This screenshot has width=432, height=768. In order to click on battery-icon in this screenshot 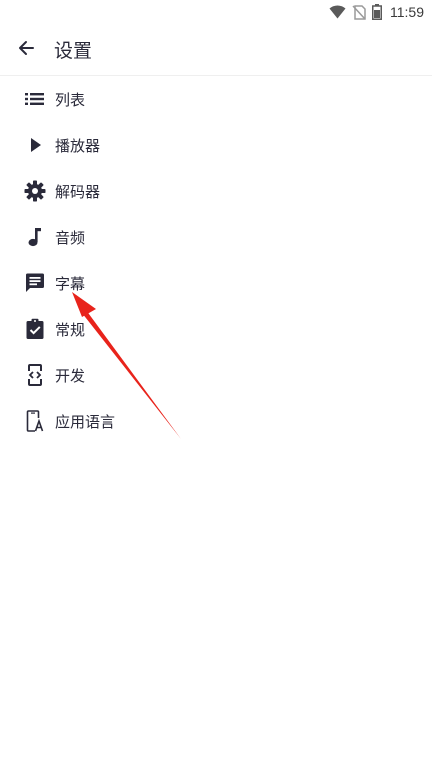, I will do `click(377, 12)`.